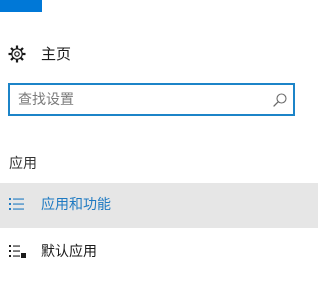  I want to click on search-icon, so click(280, 100).